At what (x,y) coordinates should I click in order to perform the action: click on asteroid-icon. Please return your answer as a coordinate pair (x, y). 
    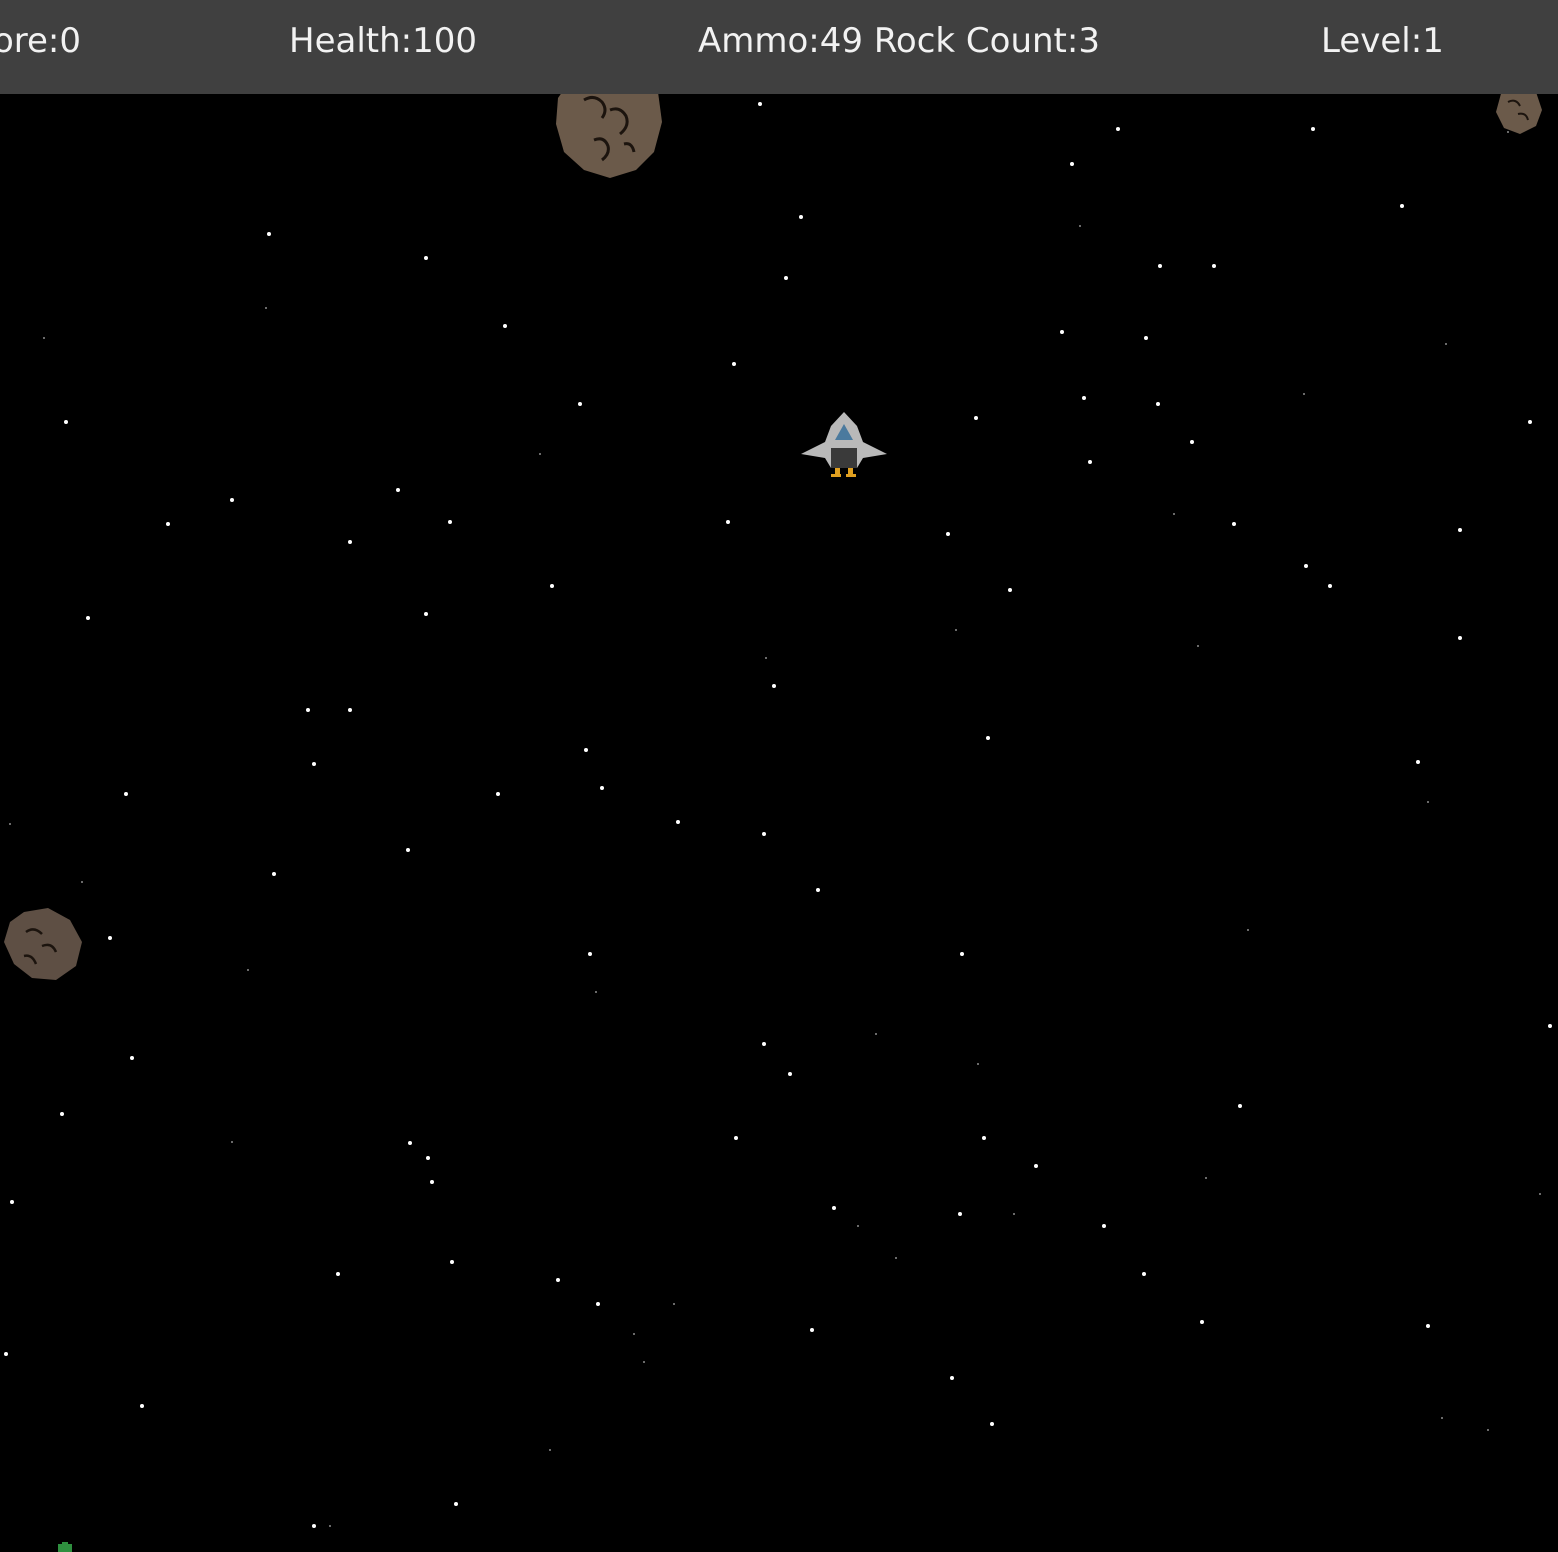
    Looking at the image, I should click on (43, 944).